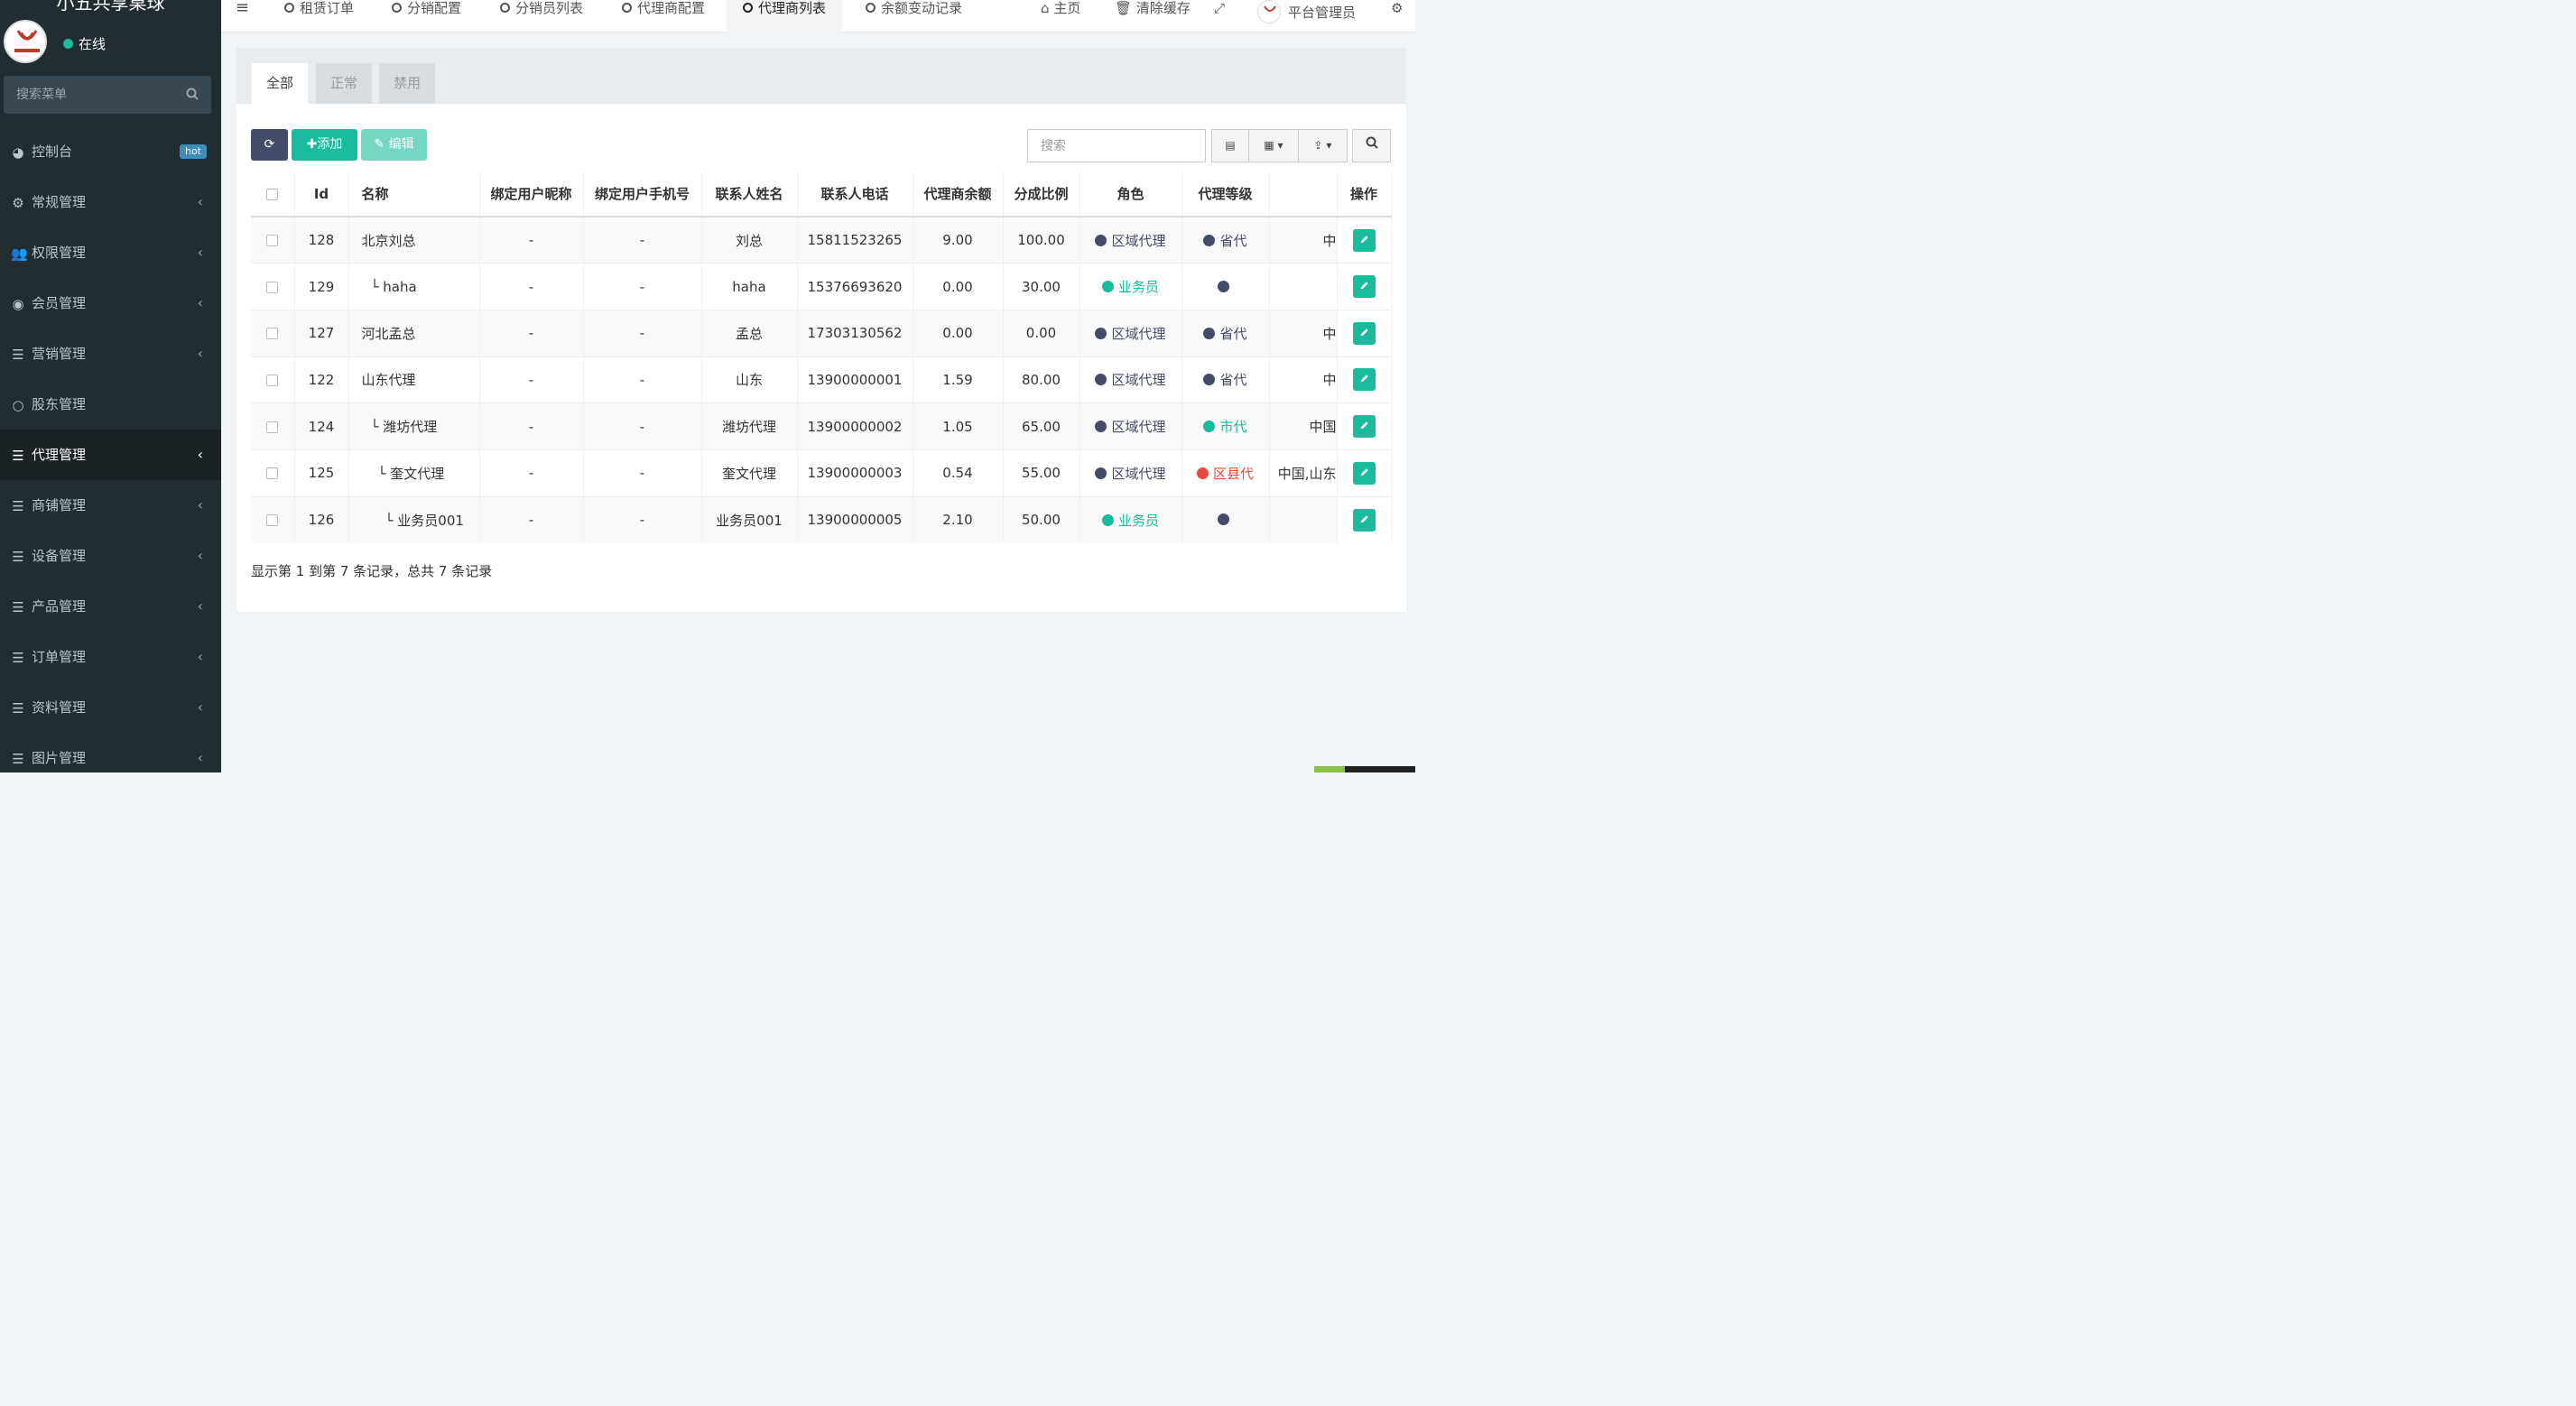 The height and width of the screenshot is (1406, 2576). What do you see at coordinates (821, 379) in the screenshot?
I see `table-row: 122 山东代理 - - 山东 13900000001 1.59 80.00 区域代理 省代中` at bounding box center [821, 379].